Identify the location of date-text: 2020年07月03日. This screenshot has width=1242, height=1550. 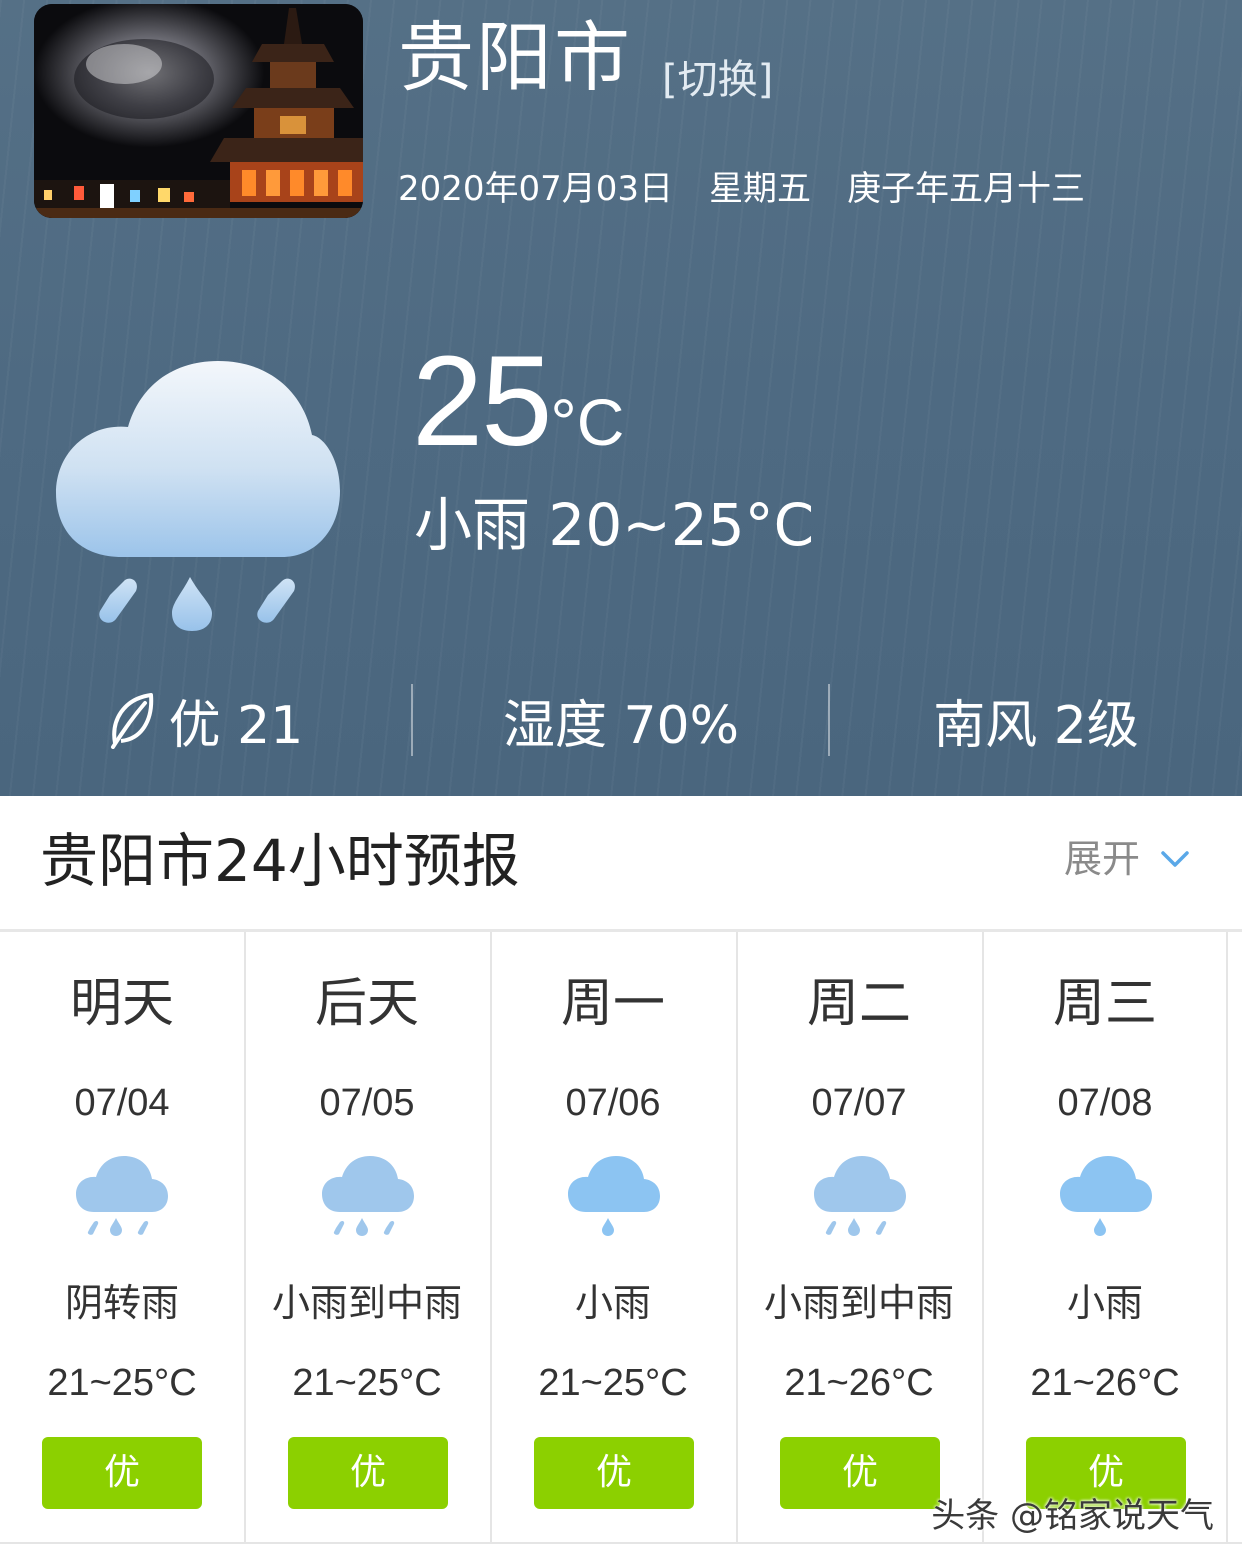
(536, 189).